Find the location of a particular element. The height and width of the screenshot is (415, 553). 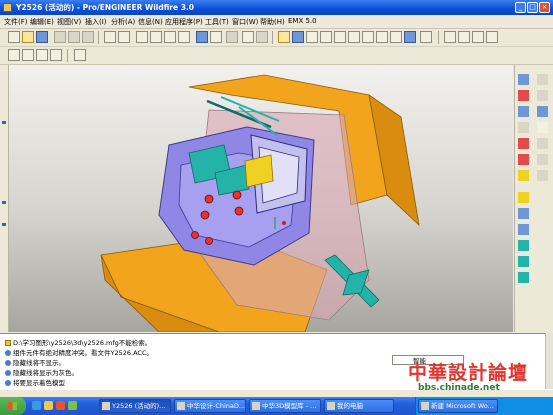

volume-split-icon is located at coordinates (523, 261).